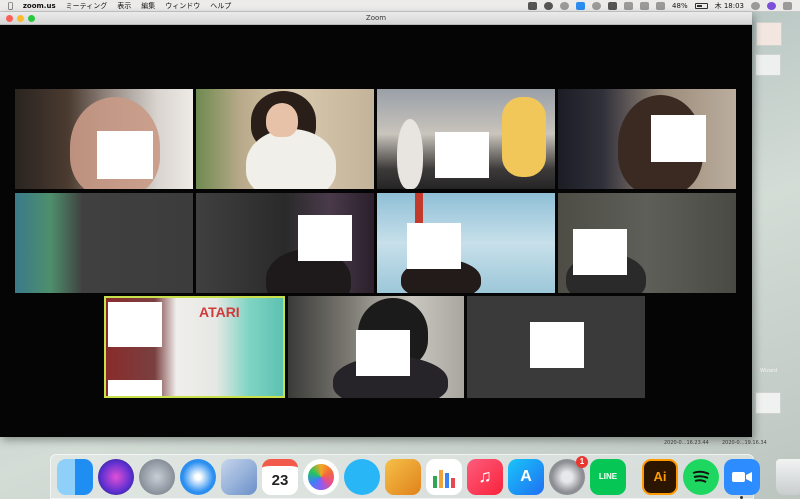  What do you see at coordinates (582, 461) in the screenshot?
I see `notification-badge: 1` at bounding box center [582, 461].